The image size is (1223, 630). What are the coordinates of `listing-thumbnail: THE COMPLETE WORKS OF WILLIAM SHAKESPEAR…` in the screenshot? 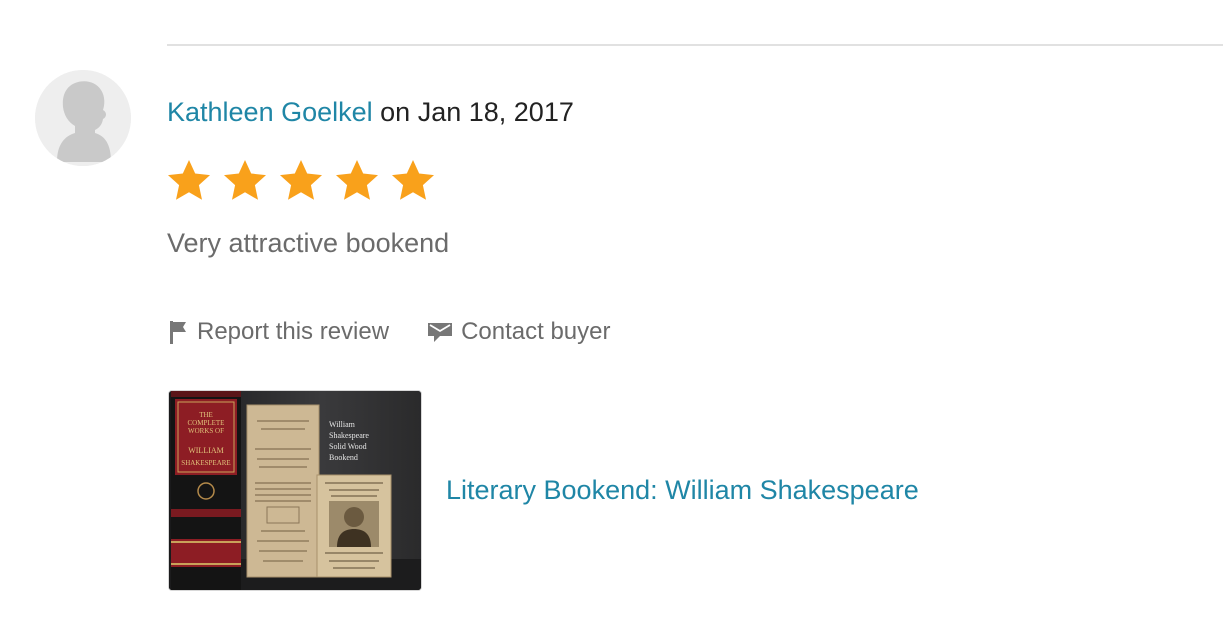 It's located at (295, 490).